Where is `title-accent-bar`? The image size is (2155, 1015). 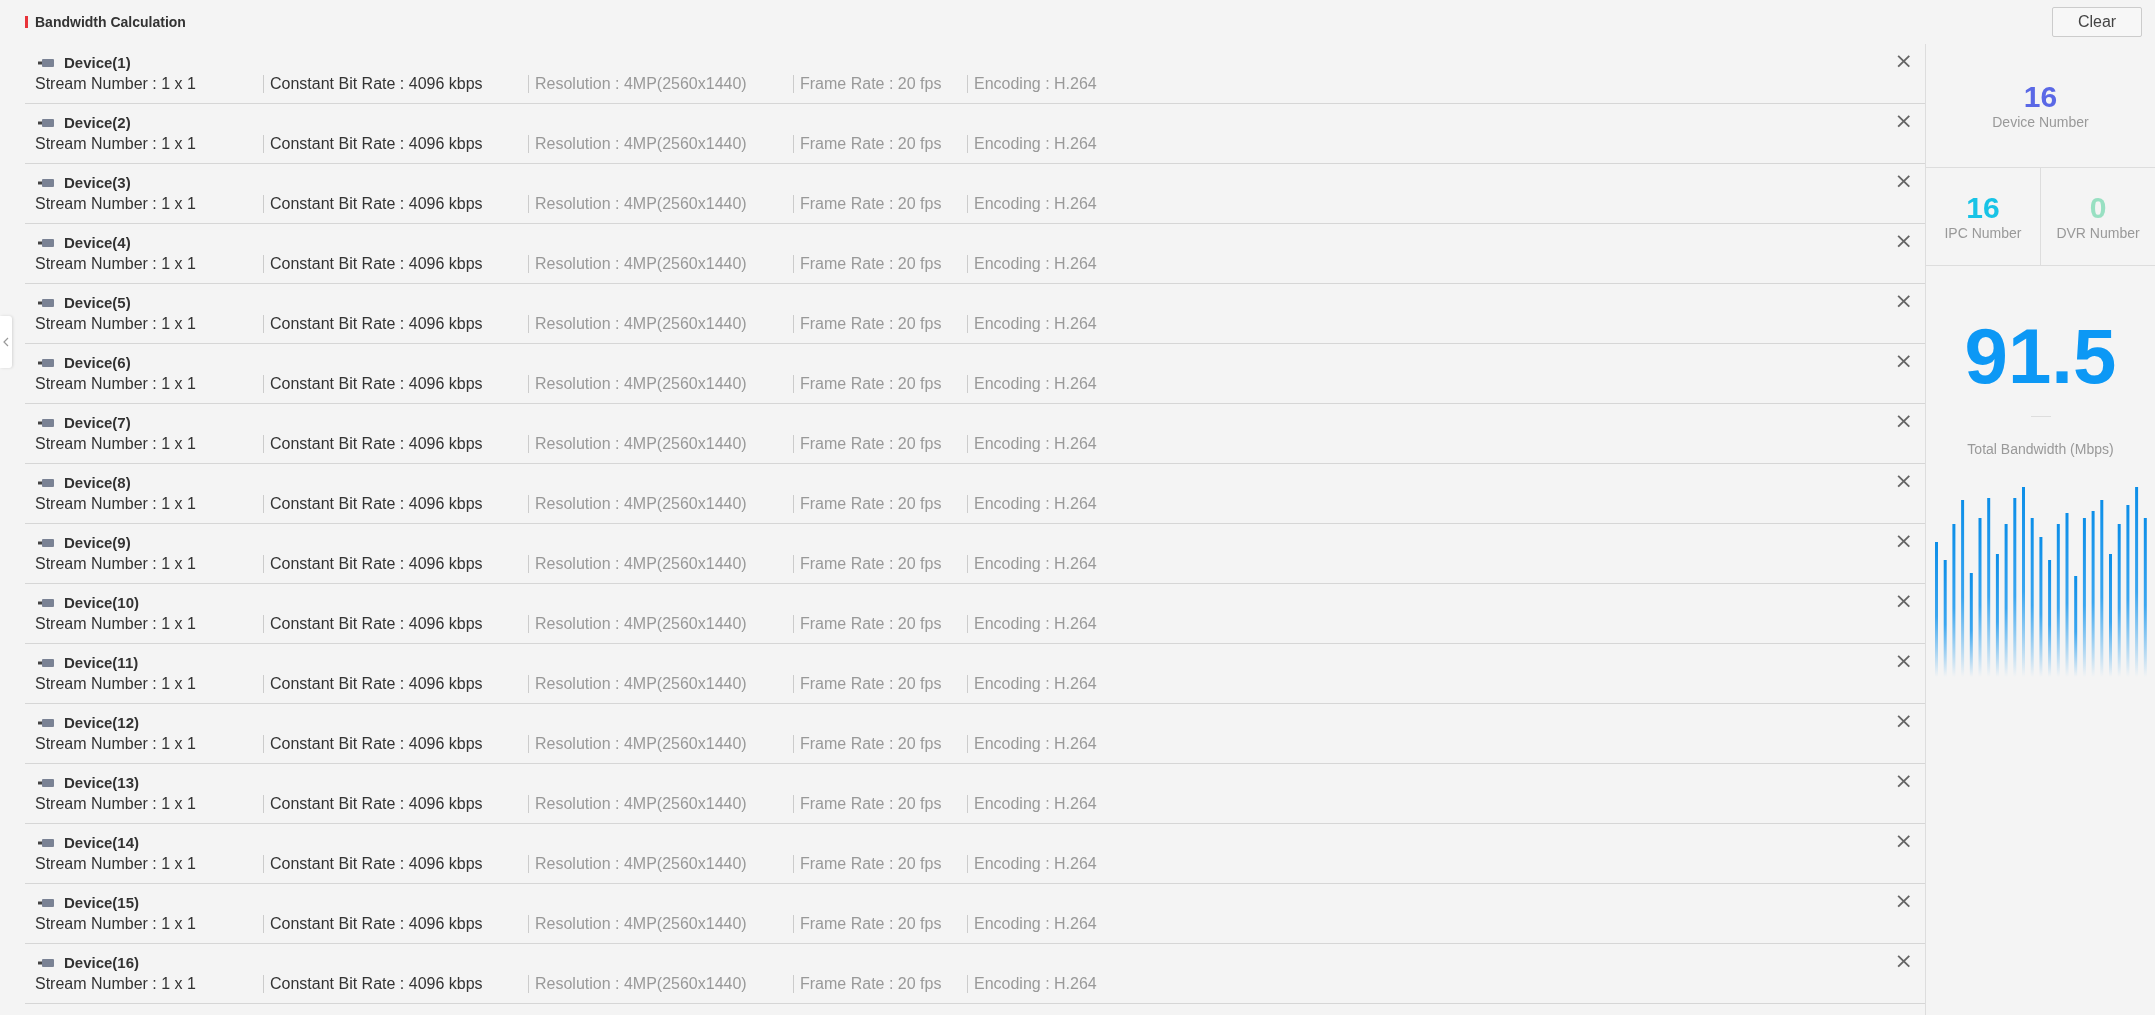 title-accent-bar is located at coordinates (26, 22).